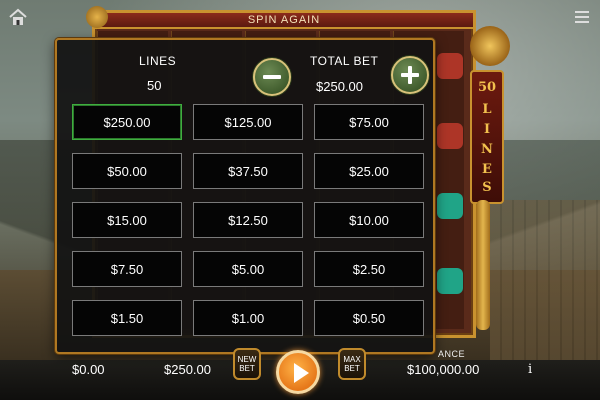 Image resolution: width=600 pixels, height=400 pixels. I want to click on bet-option: $1.50, so click(127, 318).